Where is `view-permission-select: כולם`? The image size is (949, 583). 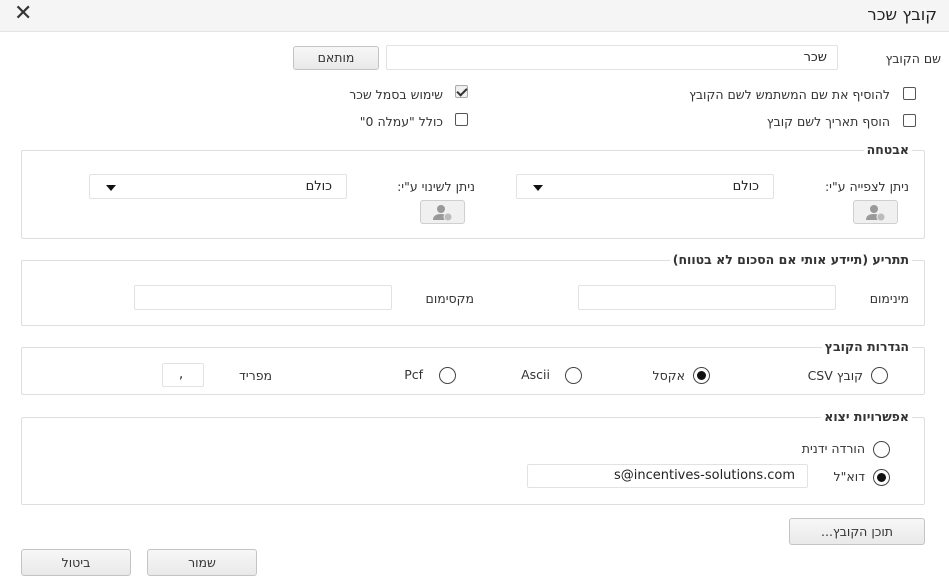
view-permission-select: כולם is located at coordinates (645, 186).